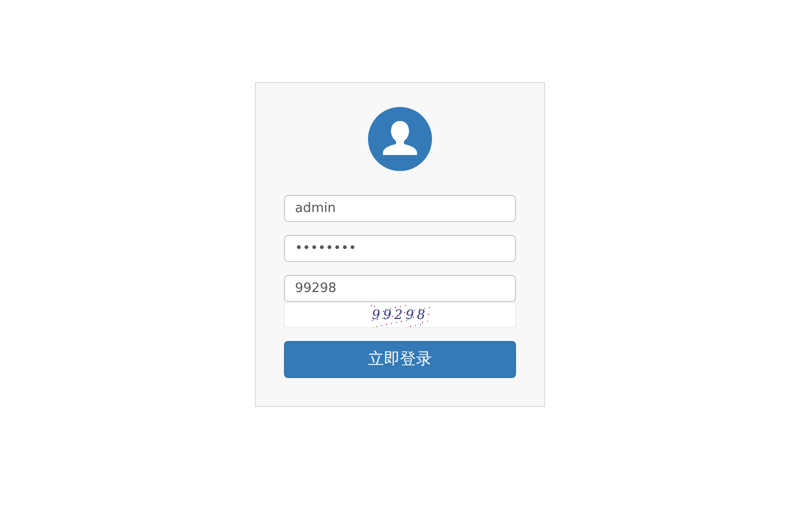  I want to click on password-field: ••••••••, so click(400, 248).